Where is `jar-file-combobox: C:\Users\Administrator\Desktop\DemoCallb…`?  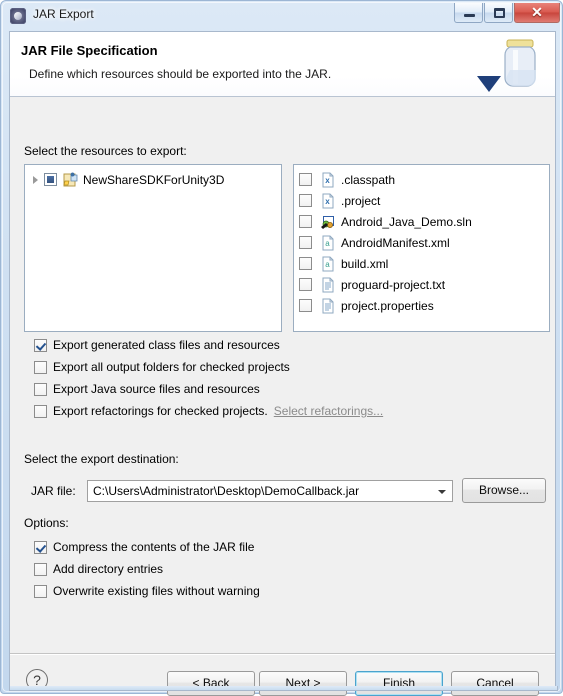 jar-file-combobox: C:\Users\Administrator\Desktop\DemoCallb… is located at coordinates (270, 491).